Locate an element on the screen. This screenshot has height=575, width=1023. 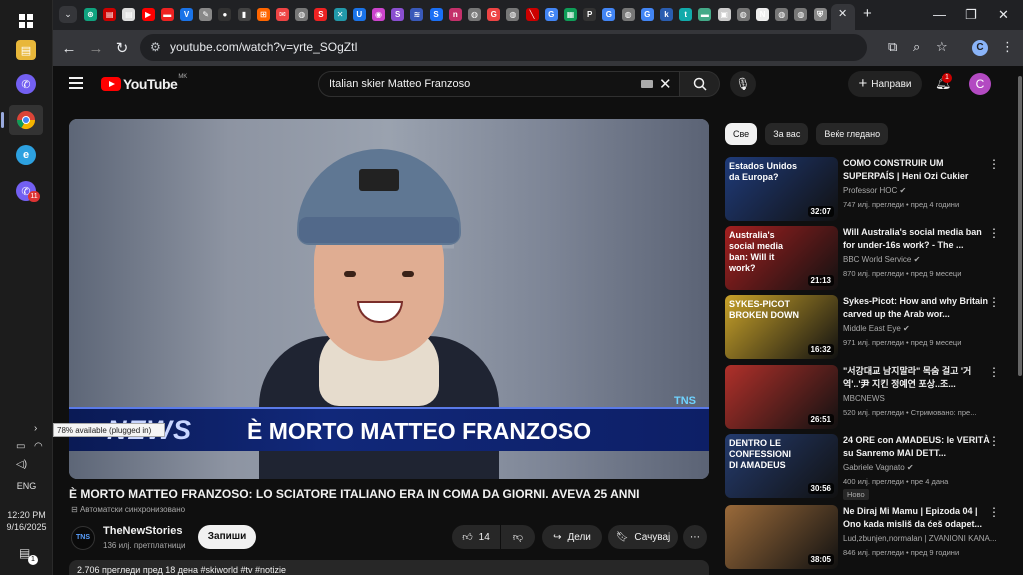
red-icon: ▬ is located at coordinates (167, 14).